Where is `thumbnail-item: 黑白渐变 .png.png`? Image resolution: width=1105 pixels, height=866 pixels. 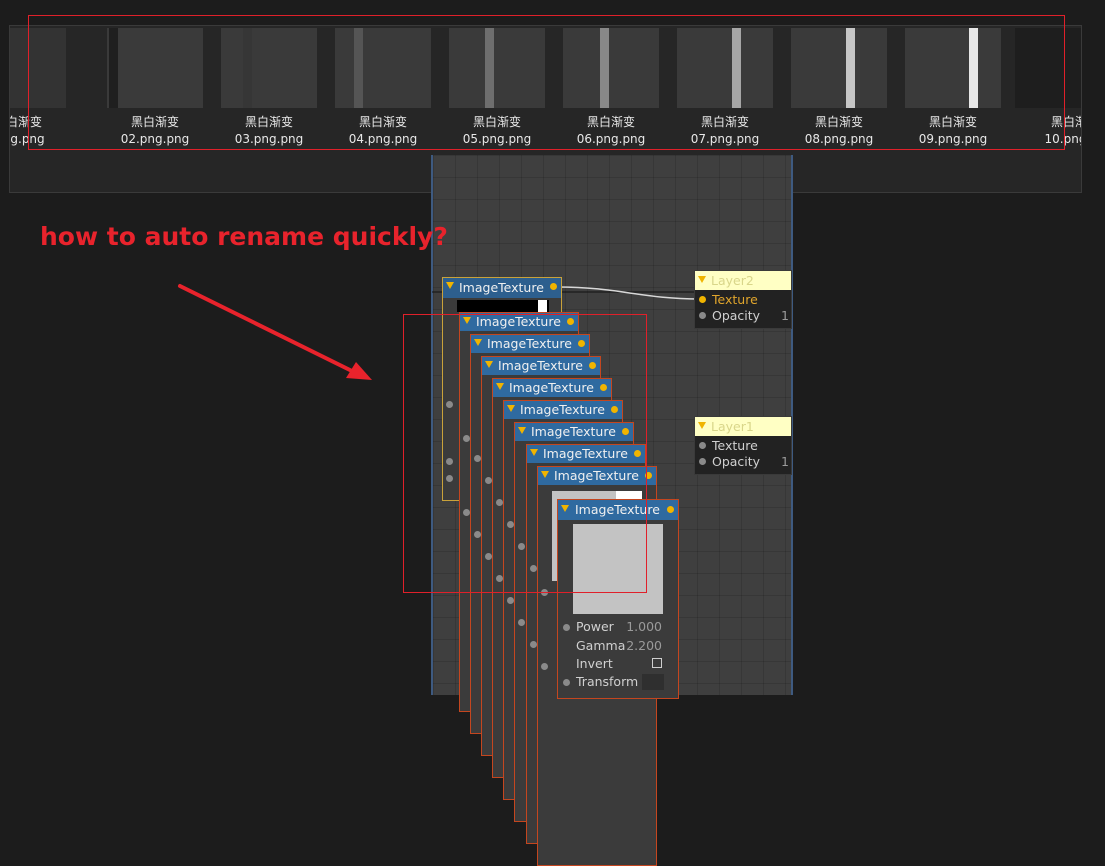
thumbnail-item: 黑白渐变 .png.png is located at coordinates (45, 89).